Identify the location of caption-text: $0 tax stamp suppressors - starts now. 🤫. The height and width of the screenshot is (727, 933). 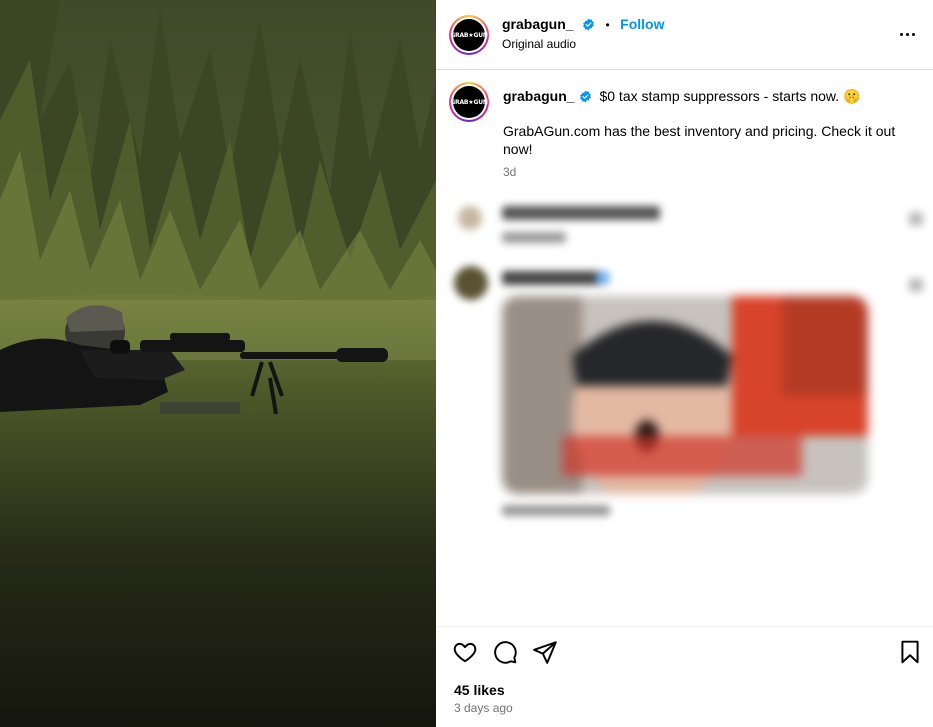
(730, 96).